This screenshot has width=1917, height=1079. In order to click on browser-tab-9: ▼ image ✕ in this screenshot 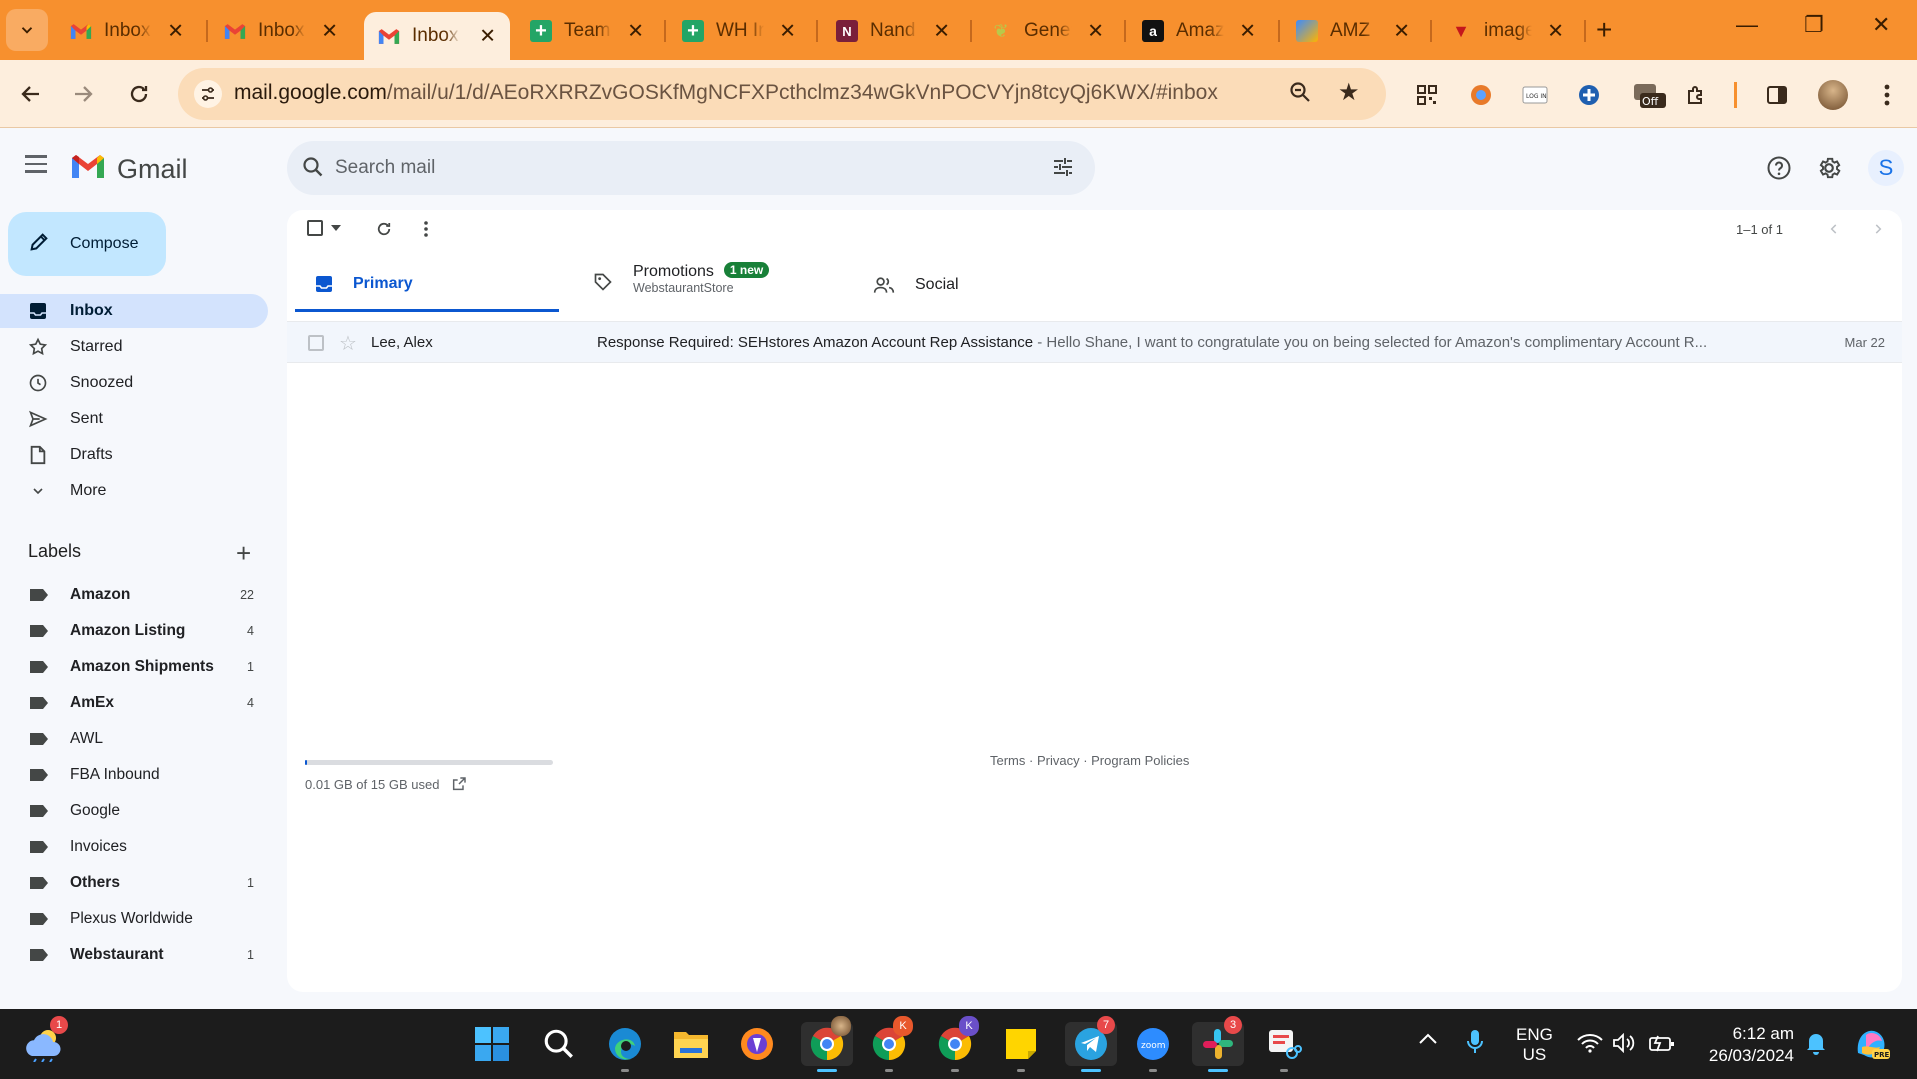, I will do `click(1507, 31)`.